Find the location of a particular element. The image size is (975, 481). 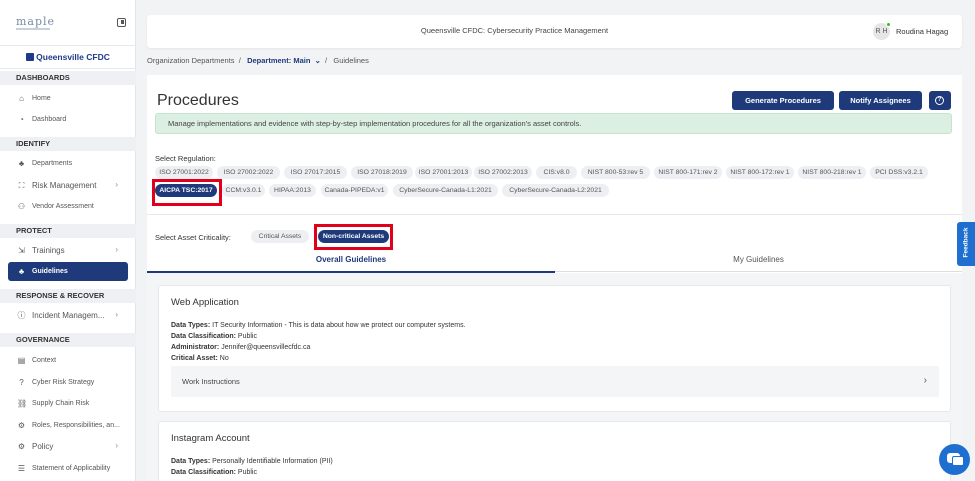

sidebar-item-guidelines: ♣ Guidelines is located at coordinates (68, 271).